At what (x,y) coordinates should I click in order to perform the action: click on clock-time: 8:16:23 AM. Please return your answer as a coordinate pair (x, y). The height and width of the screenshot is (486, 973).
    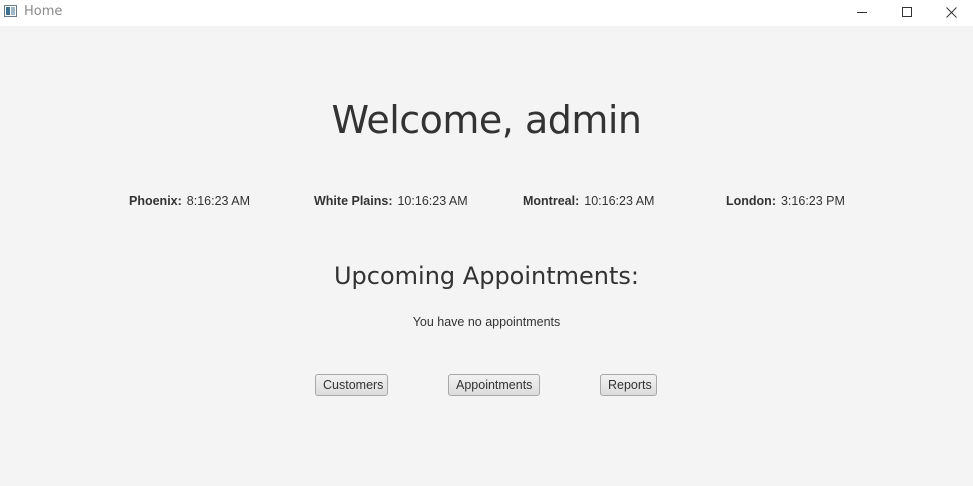
    Looking at the image, I should click on (218, 201).